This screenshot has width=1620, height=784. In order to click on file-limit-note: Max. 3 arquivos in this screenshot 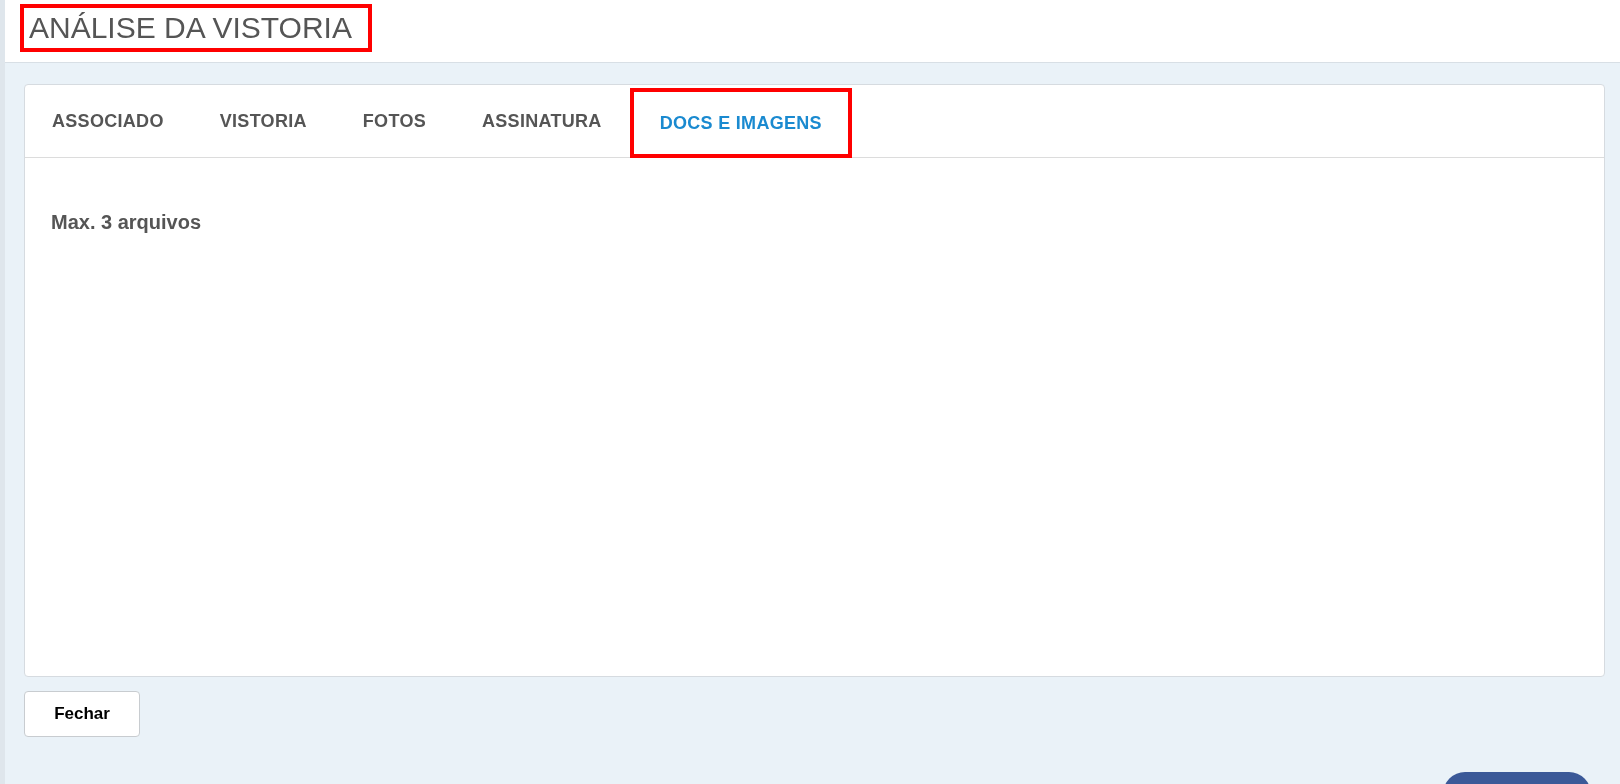, I will do `click(127, 222)`.